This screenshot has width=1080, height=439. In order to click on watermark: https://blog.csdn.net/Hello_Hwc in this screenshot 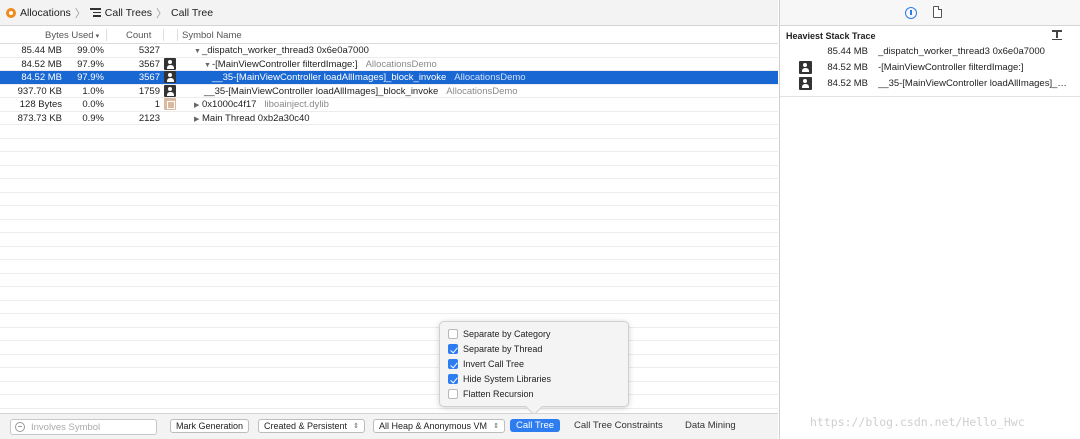, I will do `click(917, 422)`.